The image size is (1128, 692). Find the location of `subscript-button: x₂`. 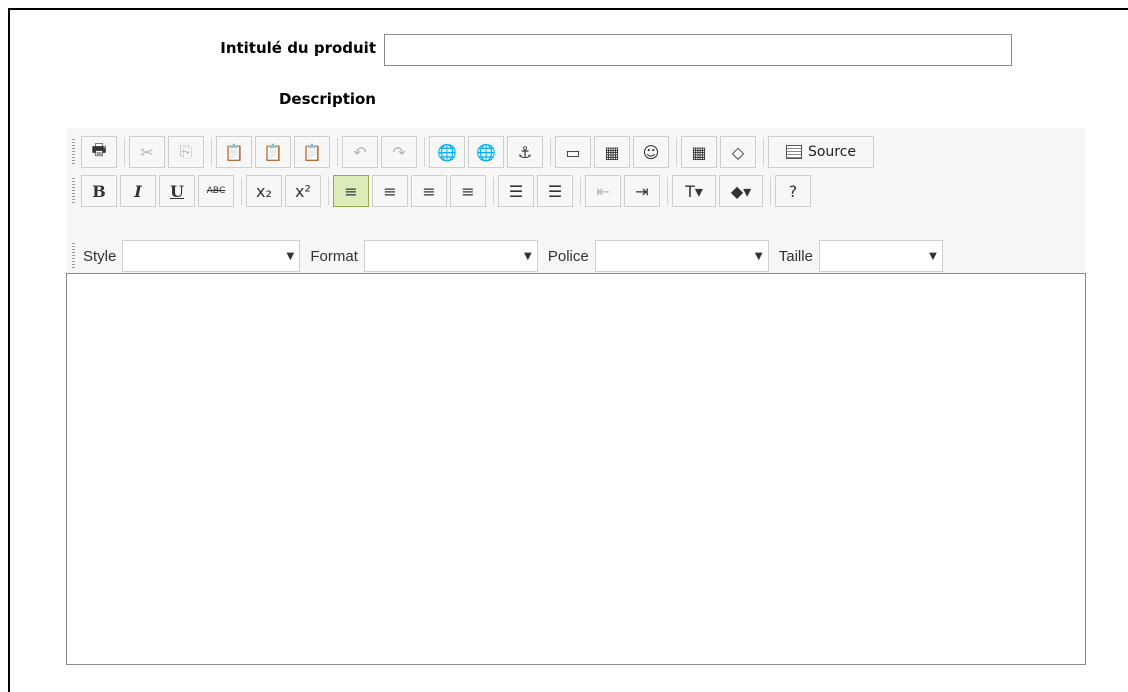

subscript-button: x₂ is located at coordinates (264, 191).